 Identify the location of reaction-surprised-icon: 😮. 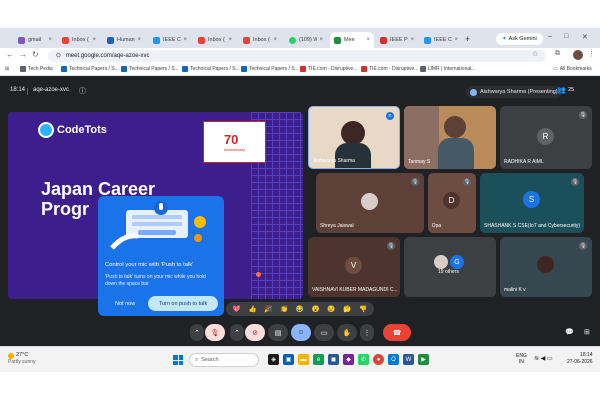
(316, 309).